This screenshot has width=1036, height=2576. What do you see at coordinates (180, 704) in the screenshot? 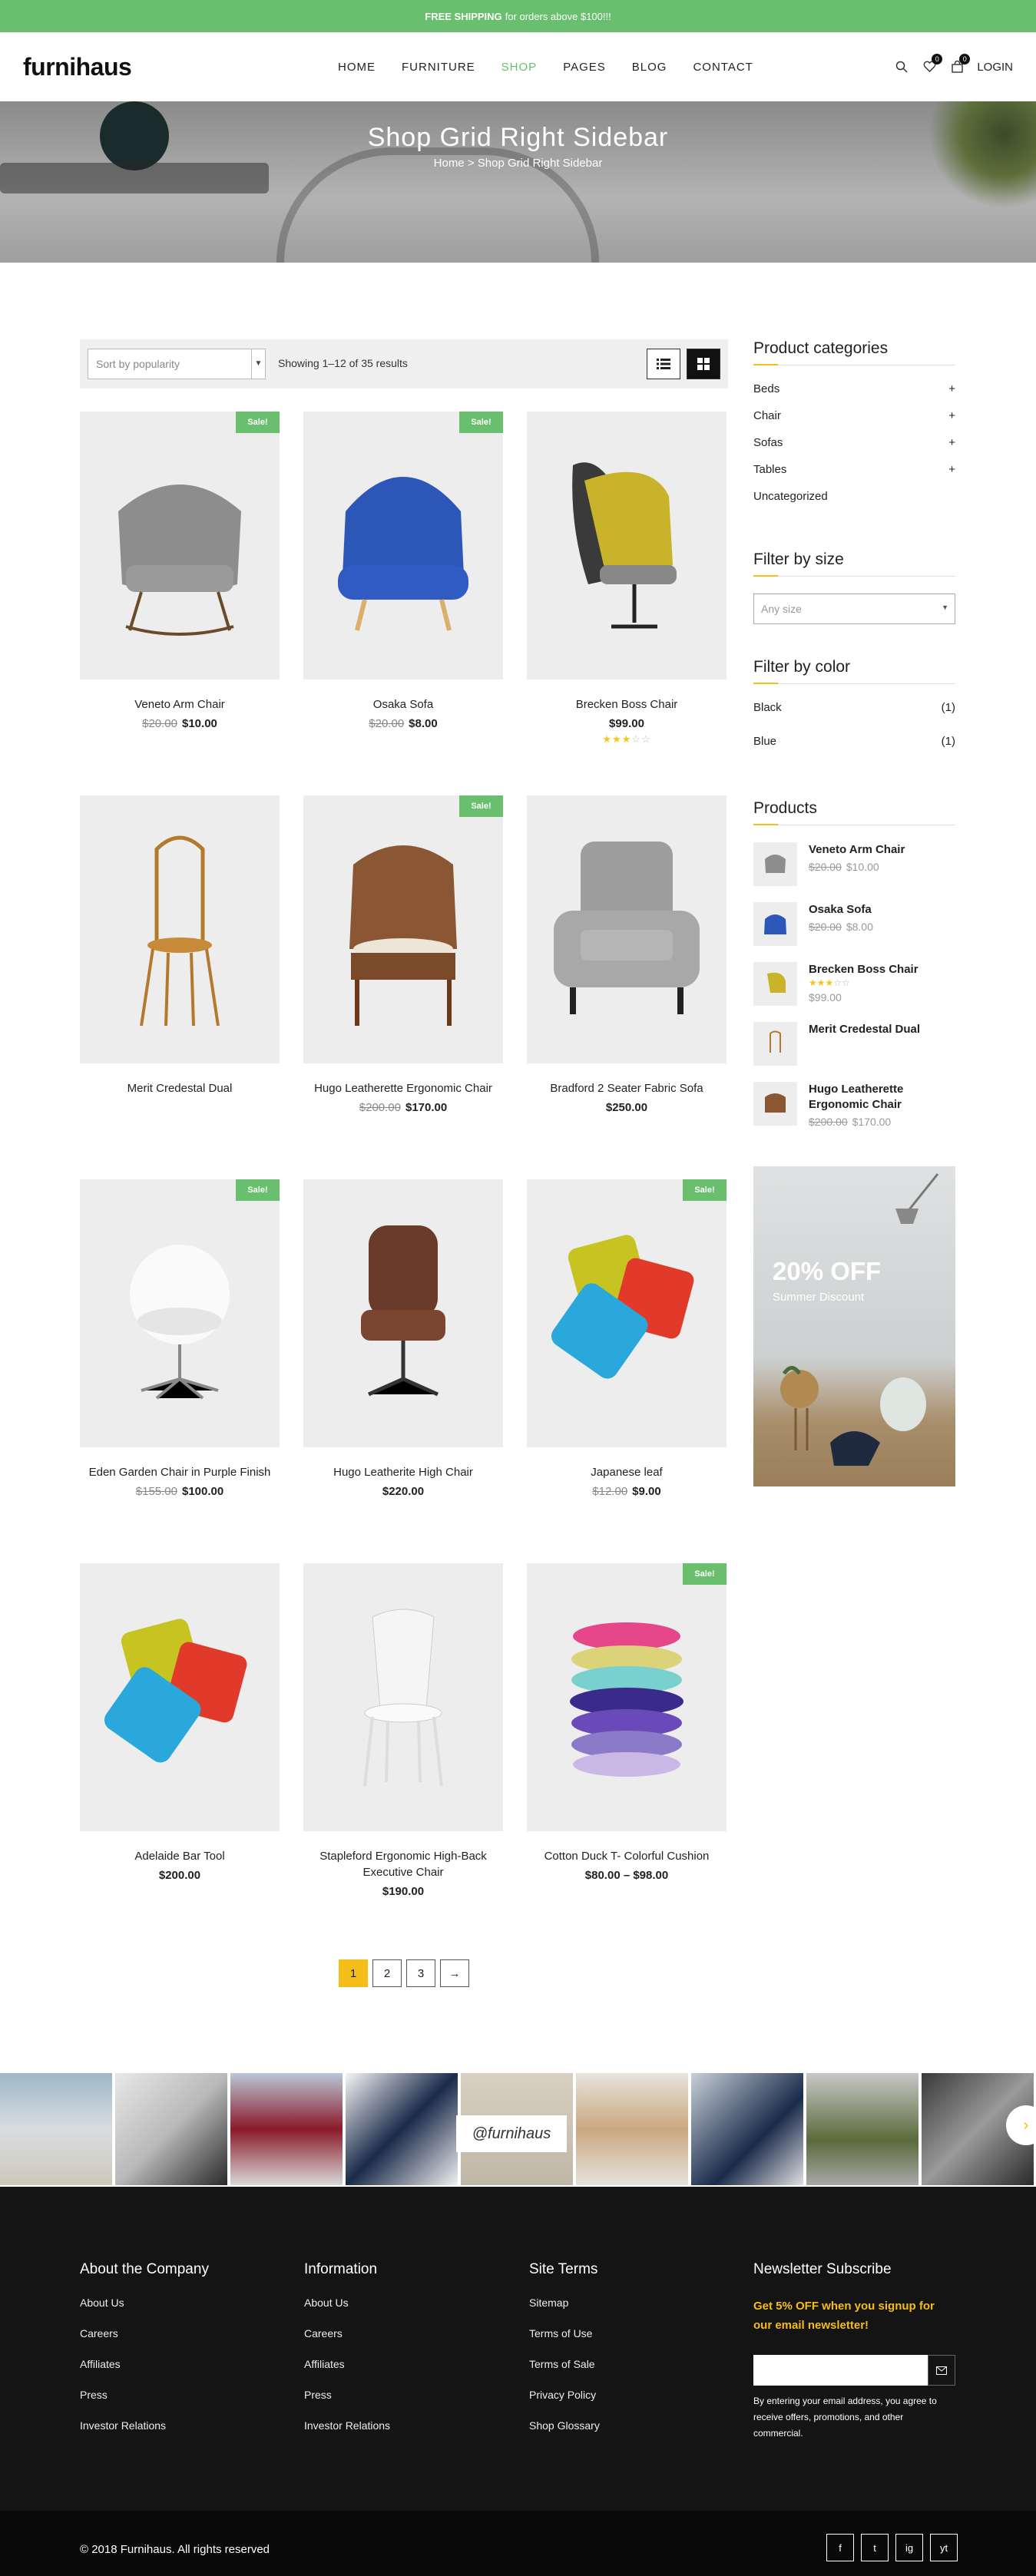
I see `product-name: Veneto Arm Chair` at bounding box center [180, 704].